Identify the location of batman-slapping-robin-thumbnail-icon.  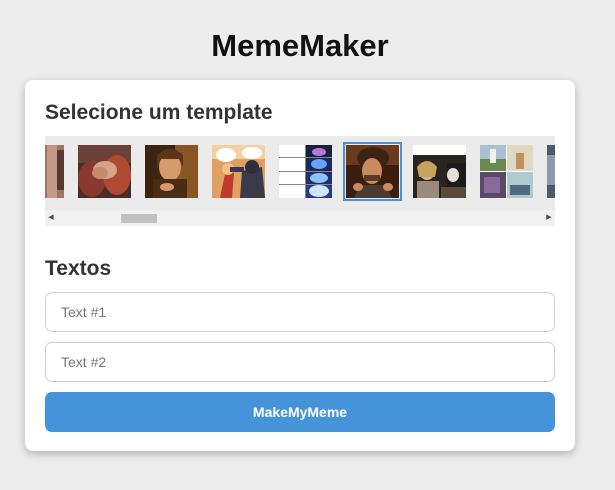
(238, 171).